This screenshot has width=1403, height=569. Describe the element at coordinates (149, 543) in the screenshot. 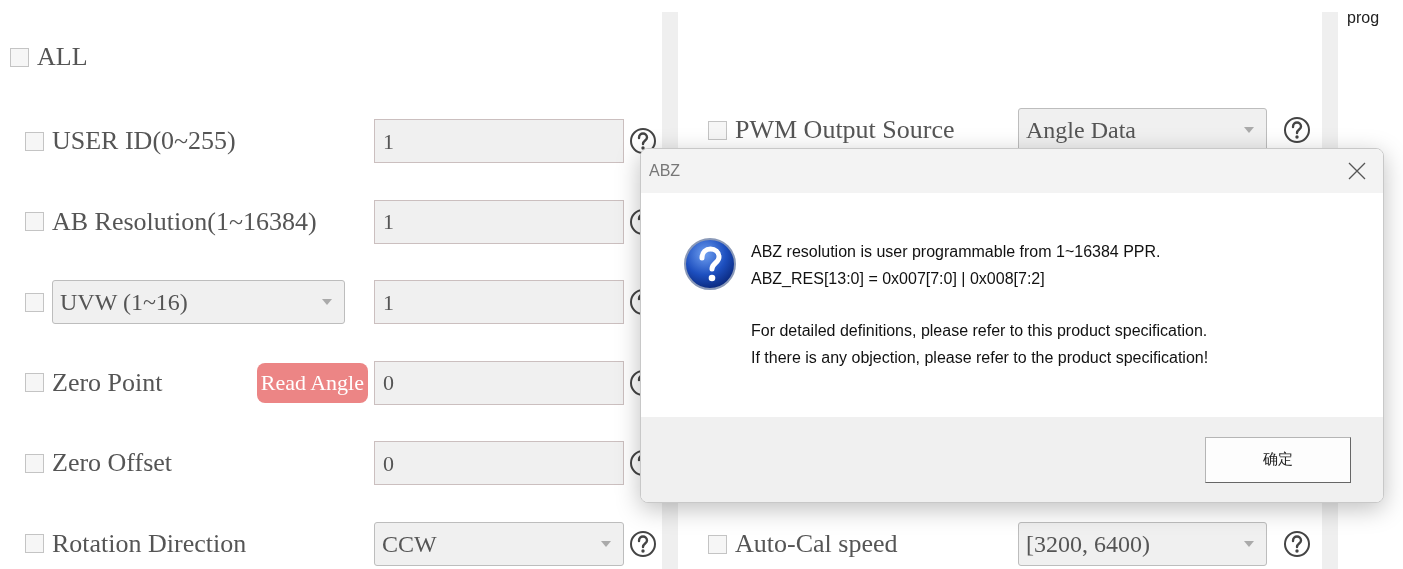

I see `setting-label: Rotation Direction` at that location.